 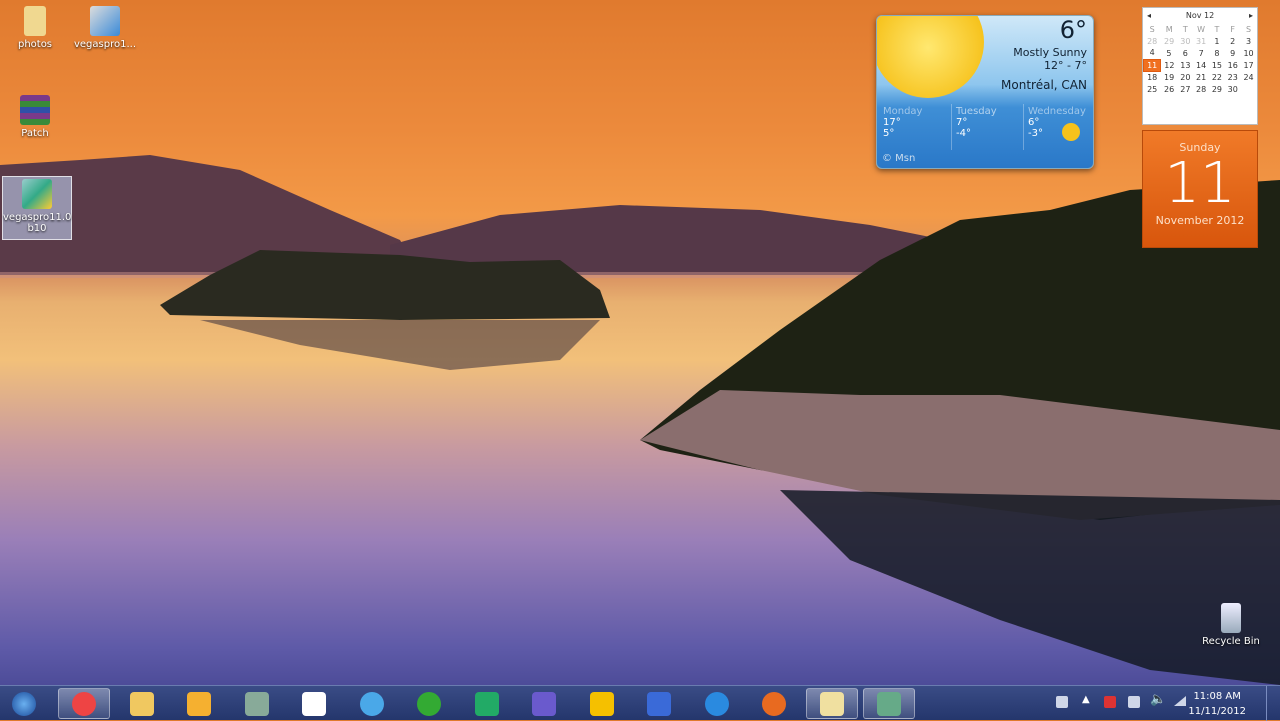 What do you see at coordinates (1217, 696) in the screenshot?
I see `clock-time: 11:08 AM` at bounding box center [1217, 696].